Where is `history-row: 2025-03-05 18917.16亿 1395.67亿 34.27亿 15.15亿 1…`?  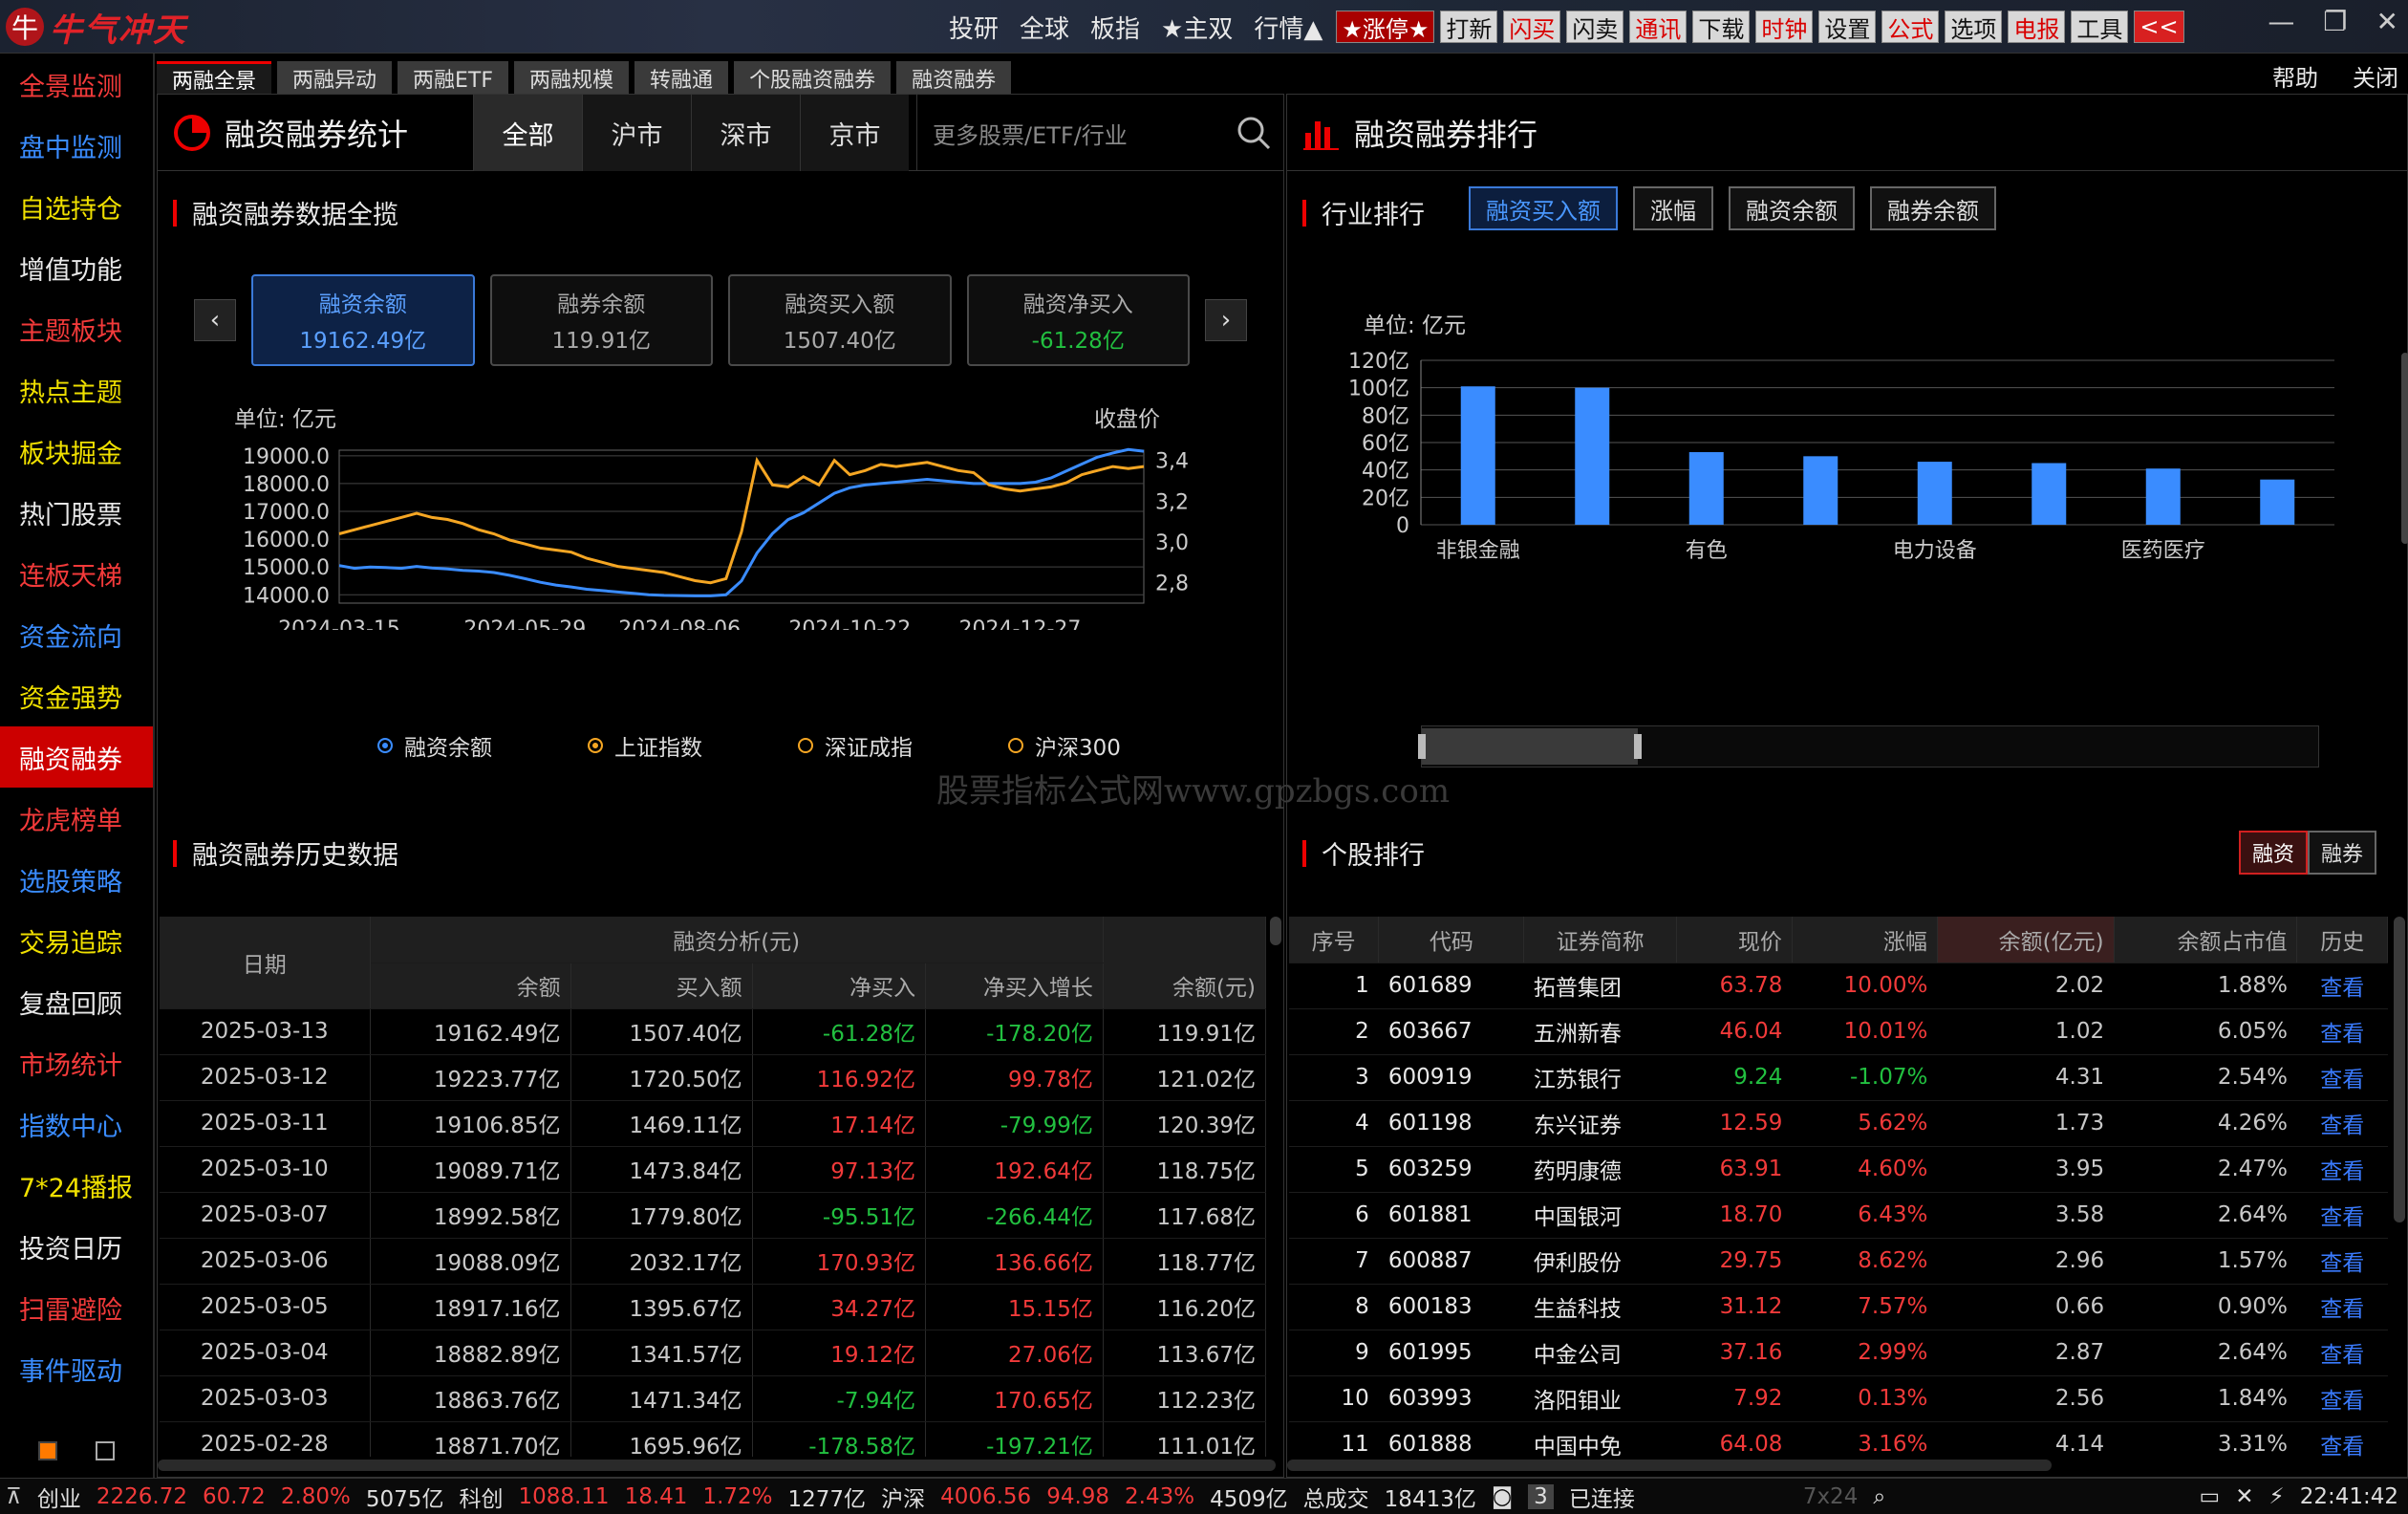
history-row: 2025-03-05 18917.16亿 1395.67亿 34.27亿 15.15亿 1… is located at coordinates (714, 1307).